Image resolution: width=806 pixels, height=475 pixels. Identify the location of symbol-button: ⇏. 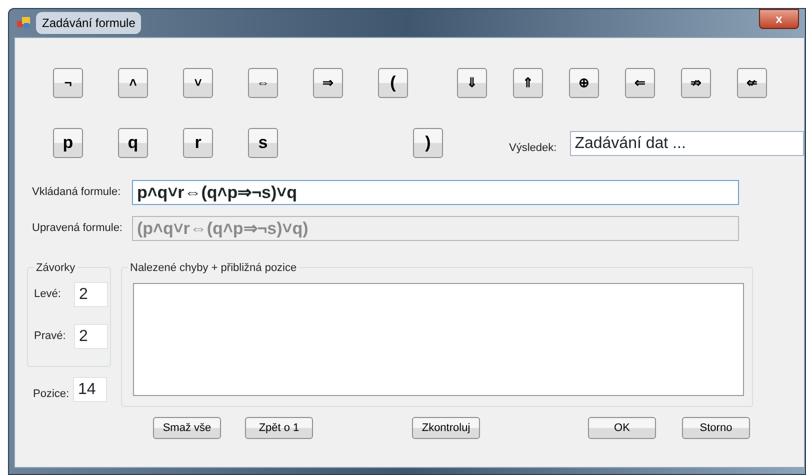
(696, 83).